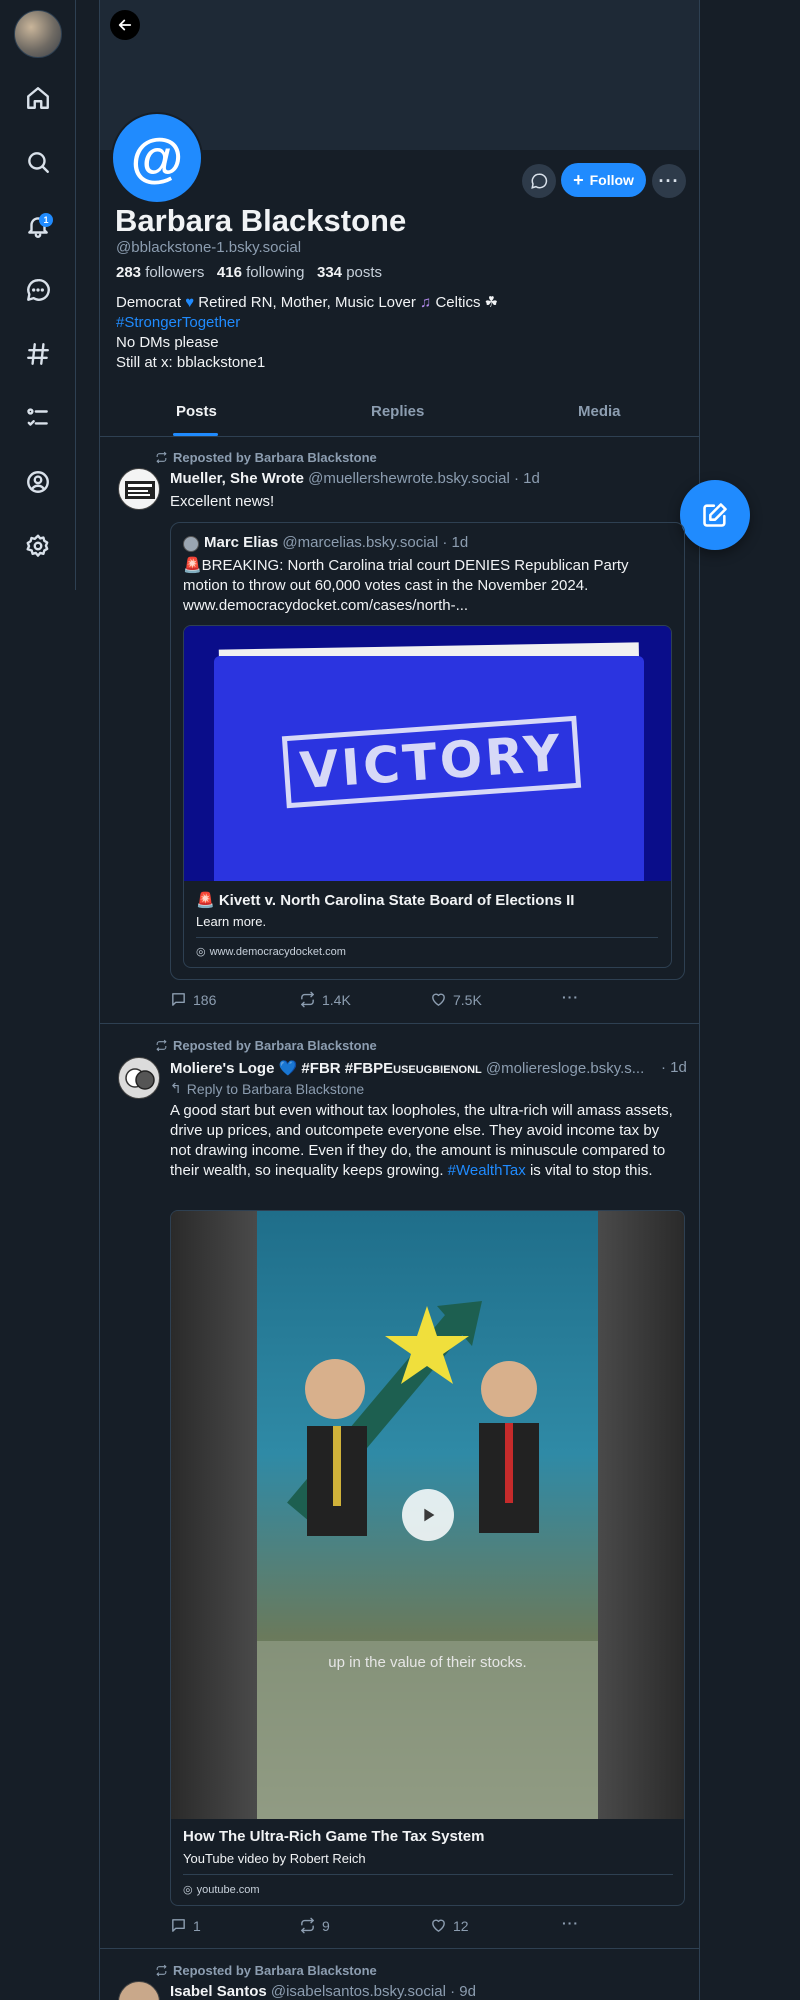 This screenshot has height=2000, width=800. Describe the element at coordinates (195, 434) in the screenshot. I see `active-tab-indicator` at that location.